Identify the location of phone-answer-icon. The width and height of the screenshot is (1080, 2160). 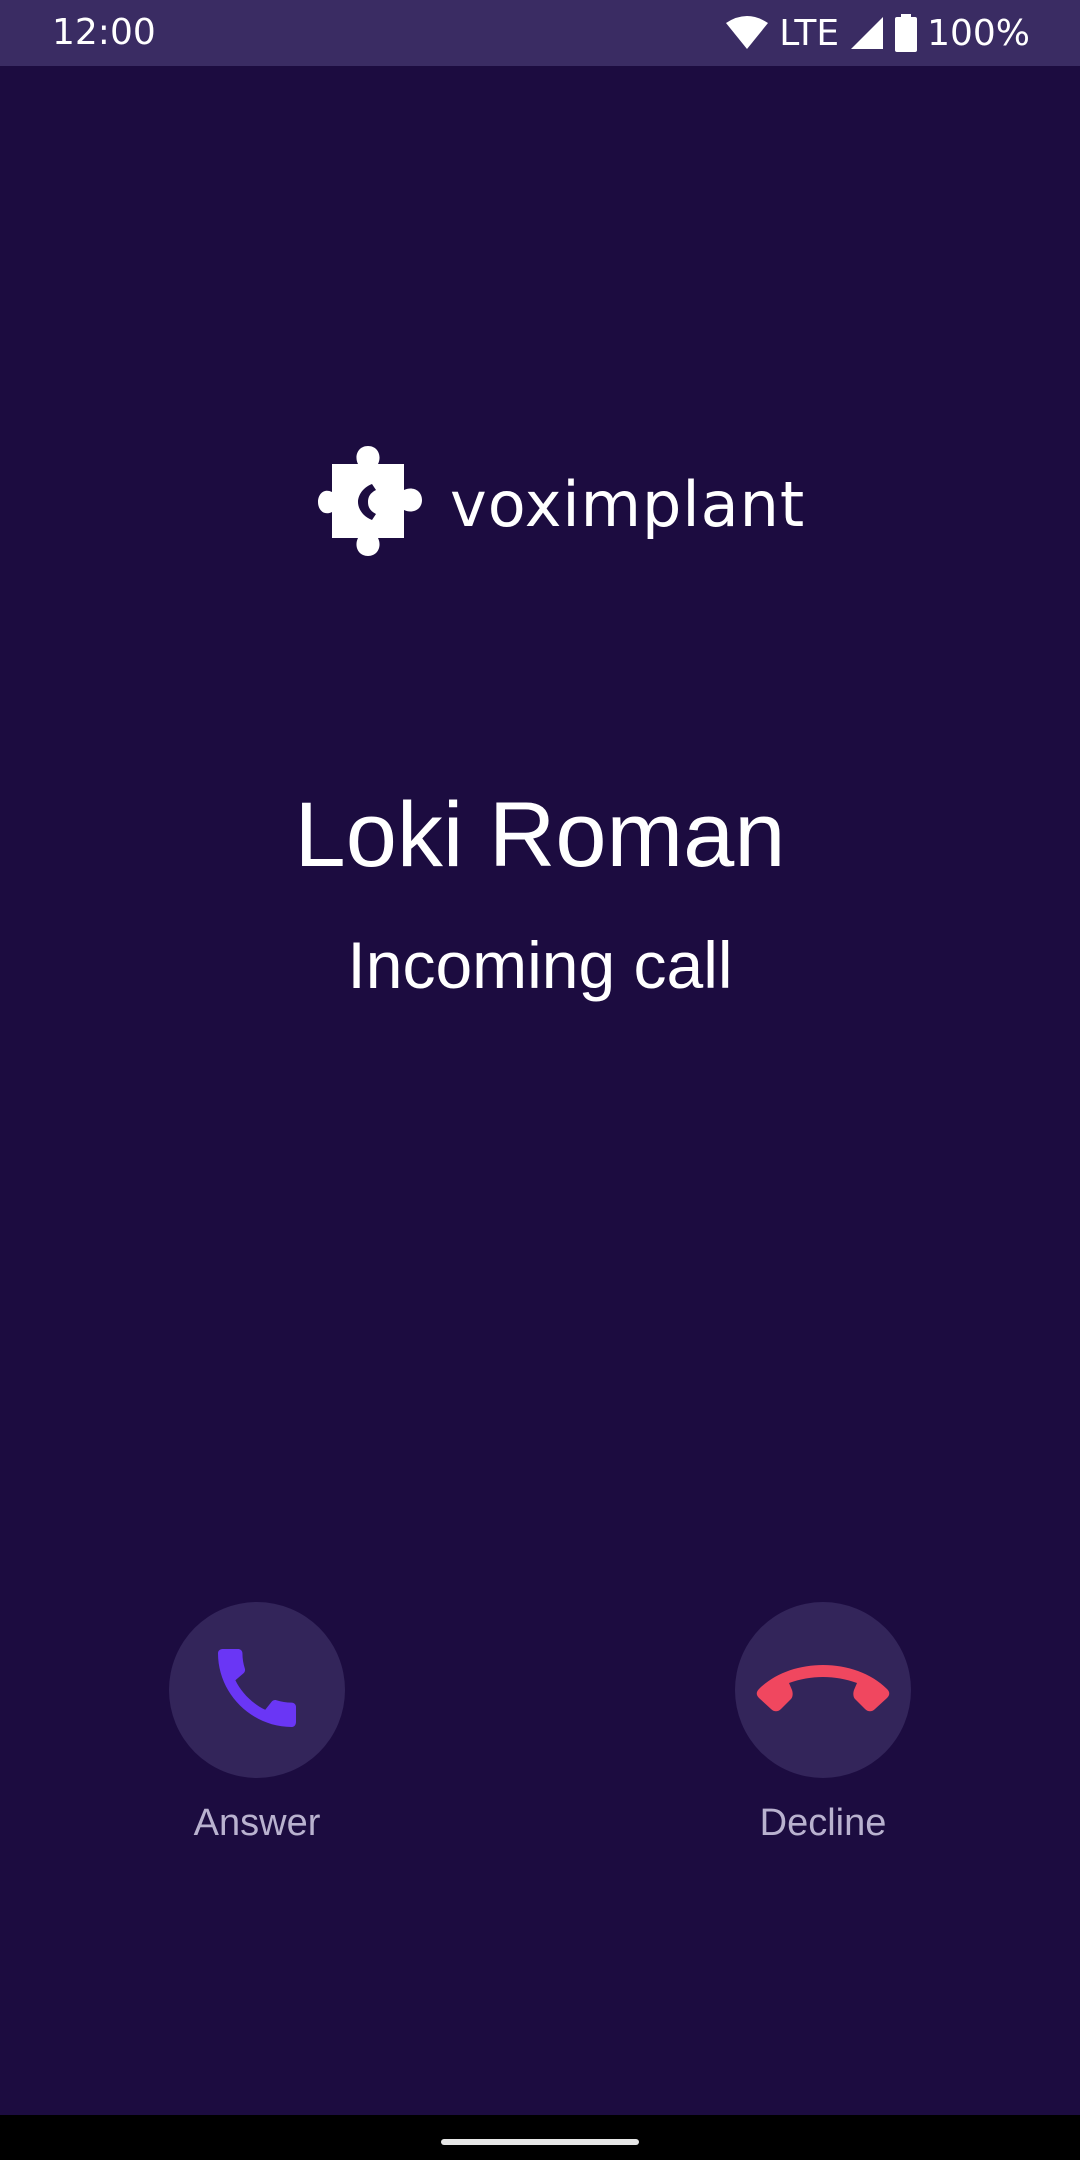
(257, 1690).